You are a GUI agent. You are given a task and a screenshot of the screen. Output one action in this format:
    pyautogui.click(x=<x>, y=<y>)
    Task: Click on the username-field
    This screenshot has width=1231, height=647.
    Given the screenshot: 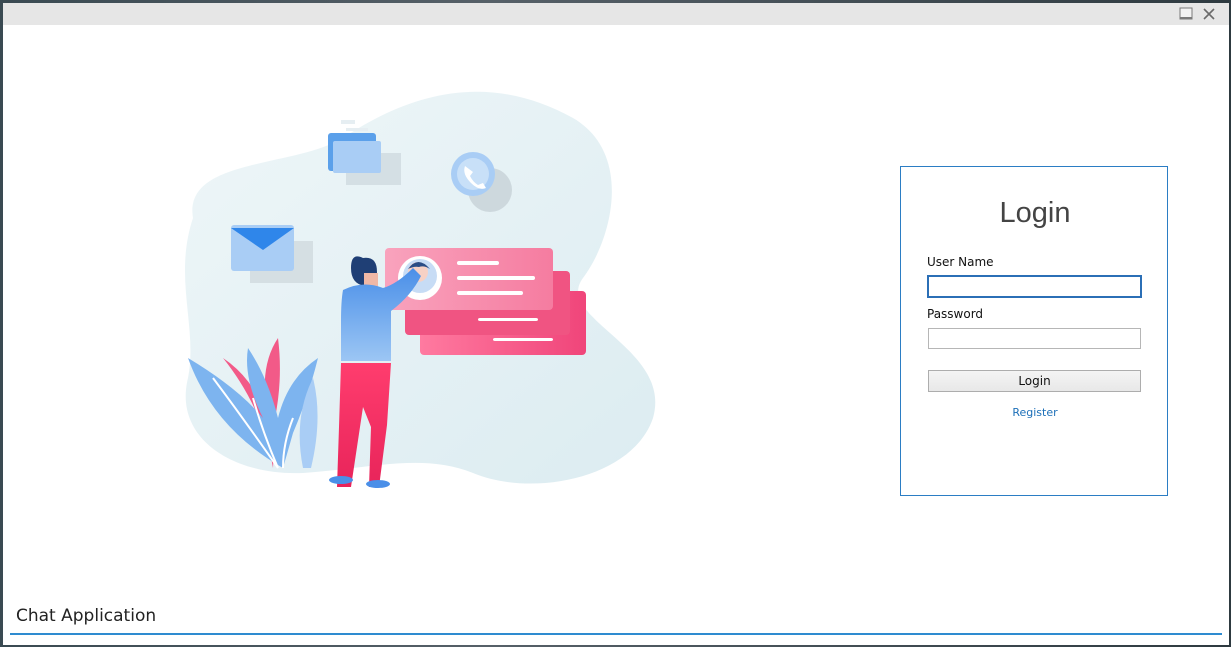 What is the action you would take?
    pyautogui.click(x=1034, y=286)
    